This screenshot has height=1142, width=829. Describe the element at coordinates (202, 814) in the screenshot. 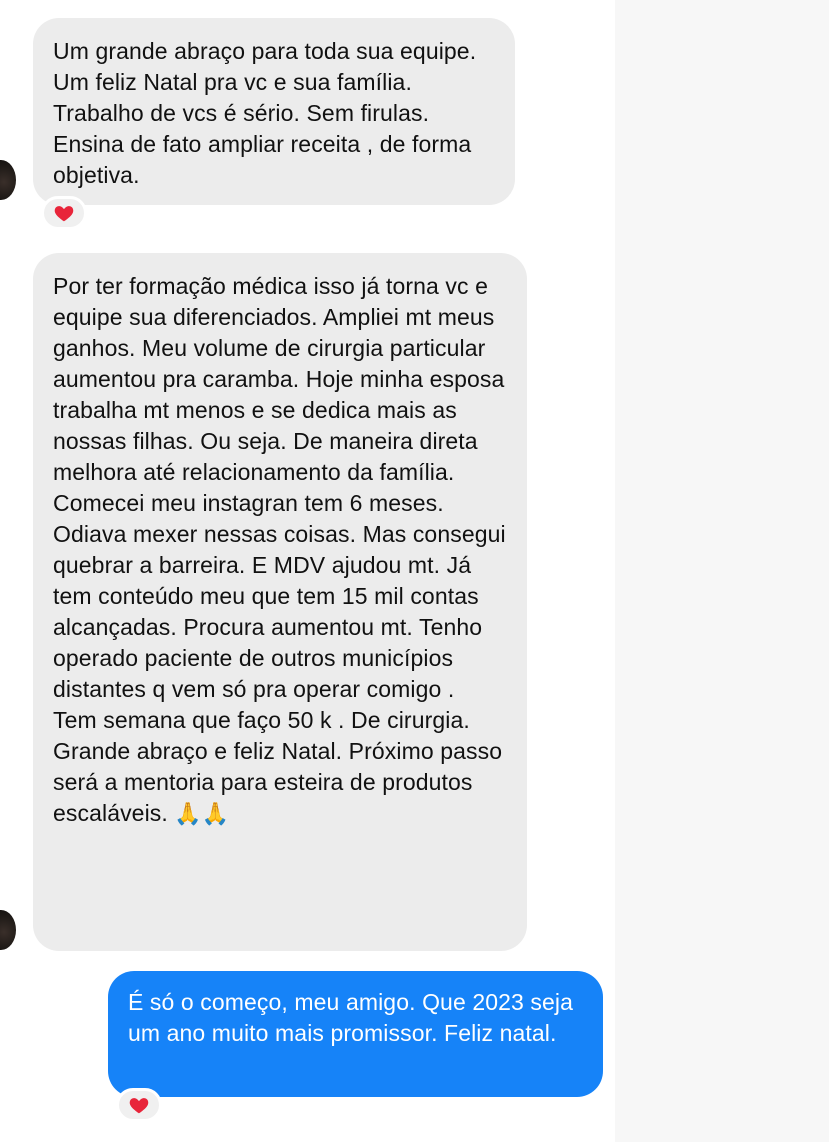

I see `praying-hands-emoji: 🙏🙏` at that location.